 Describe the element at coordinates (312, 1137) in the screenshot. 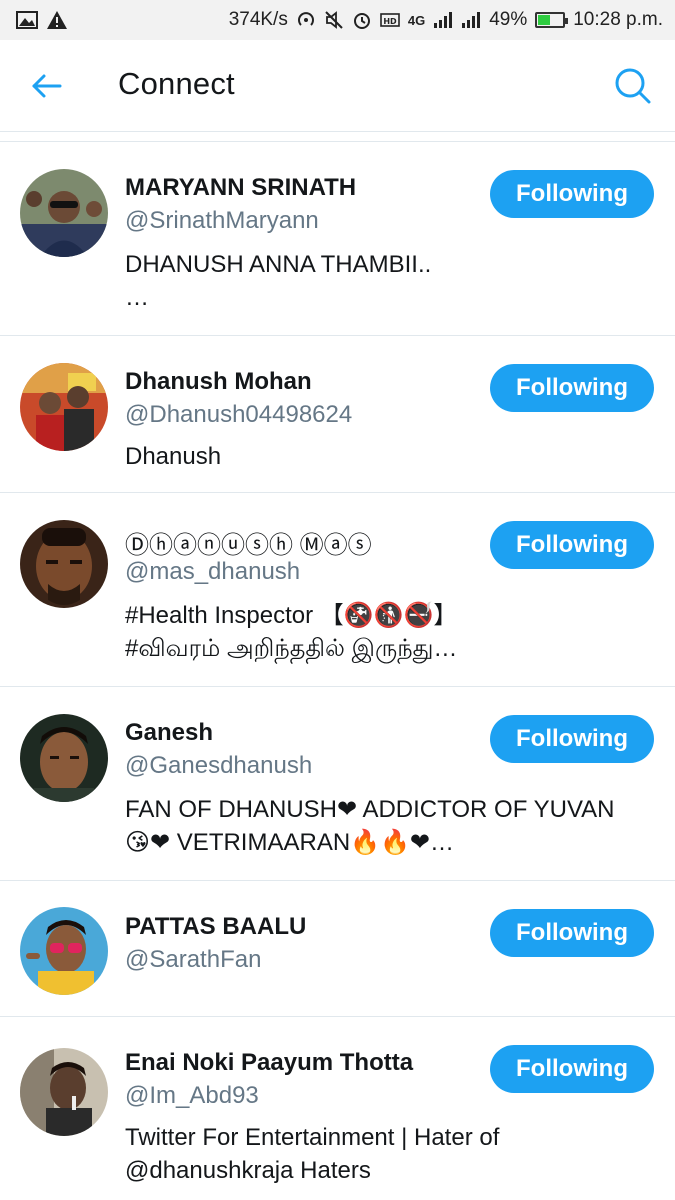

I see `bio-line: Twitter For Entertainment | Hater of` at that location.